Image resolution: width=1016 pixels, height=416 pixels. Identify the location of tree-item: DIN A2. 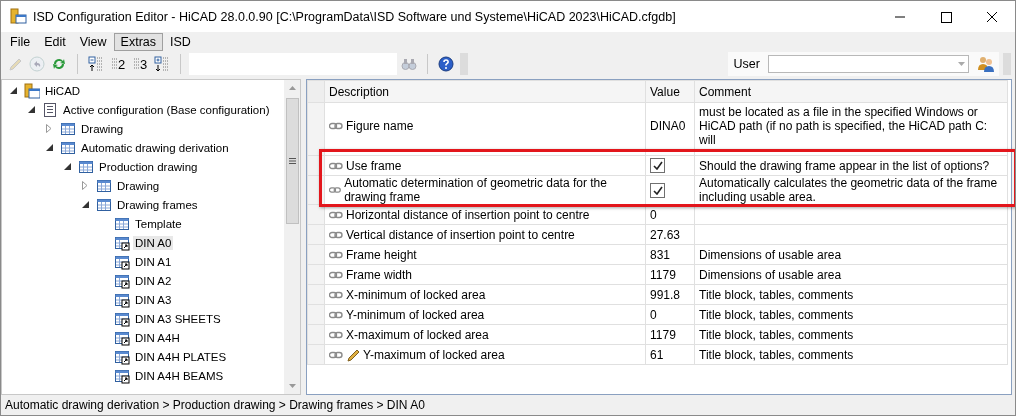
(153, 280).